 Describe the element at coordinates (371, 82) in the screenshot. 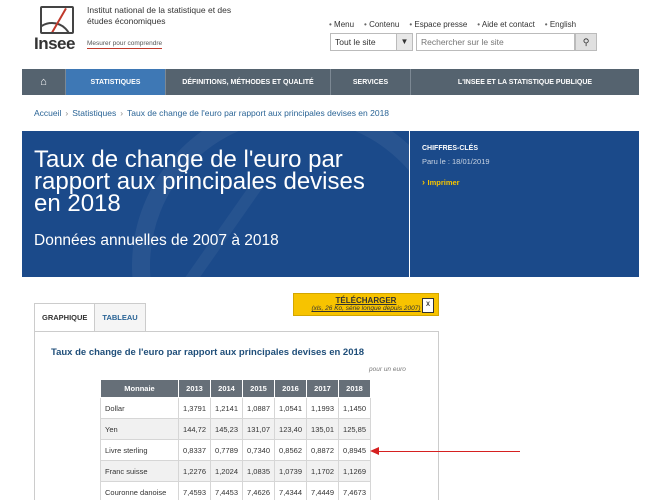

I see `nav-services: SERVICES` at that location.